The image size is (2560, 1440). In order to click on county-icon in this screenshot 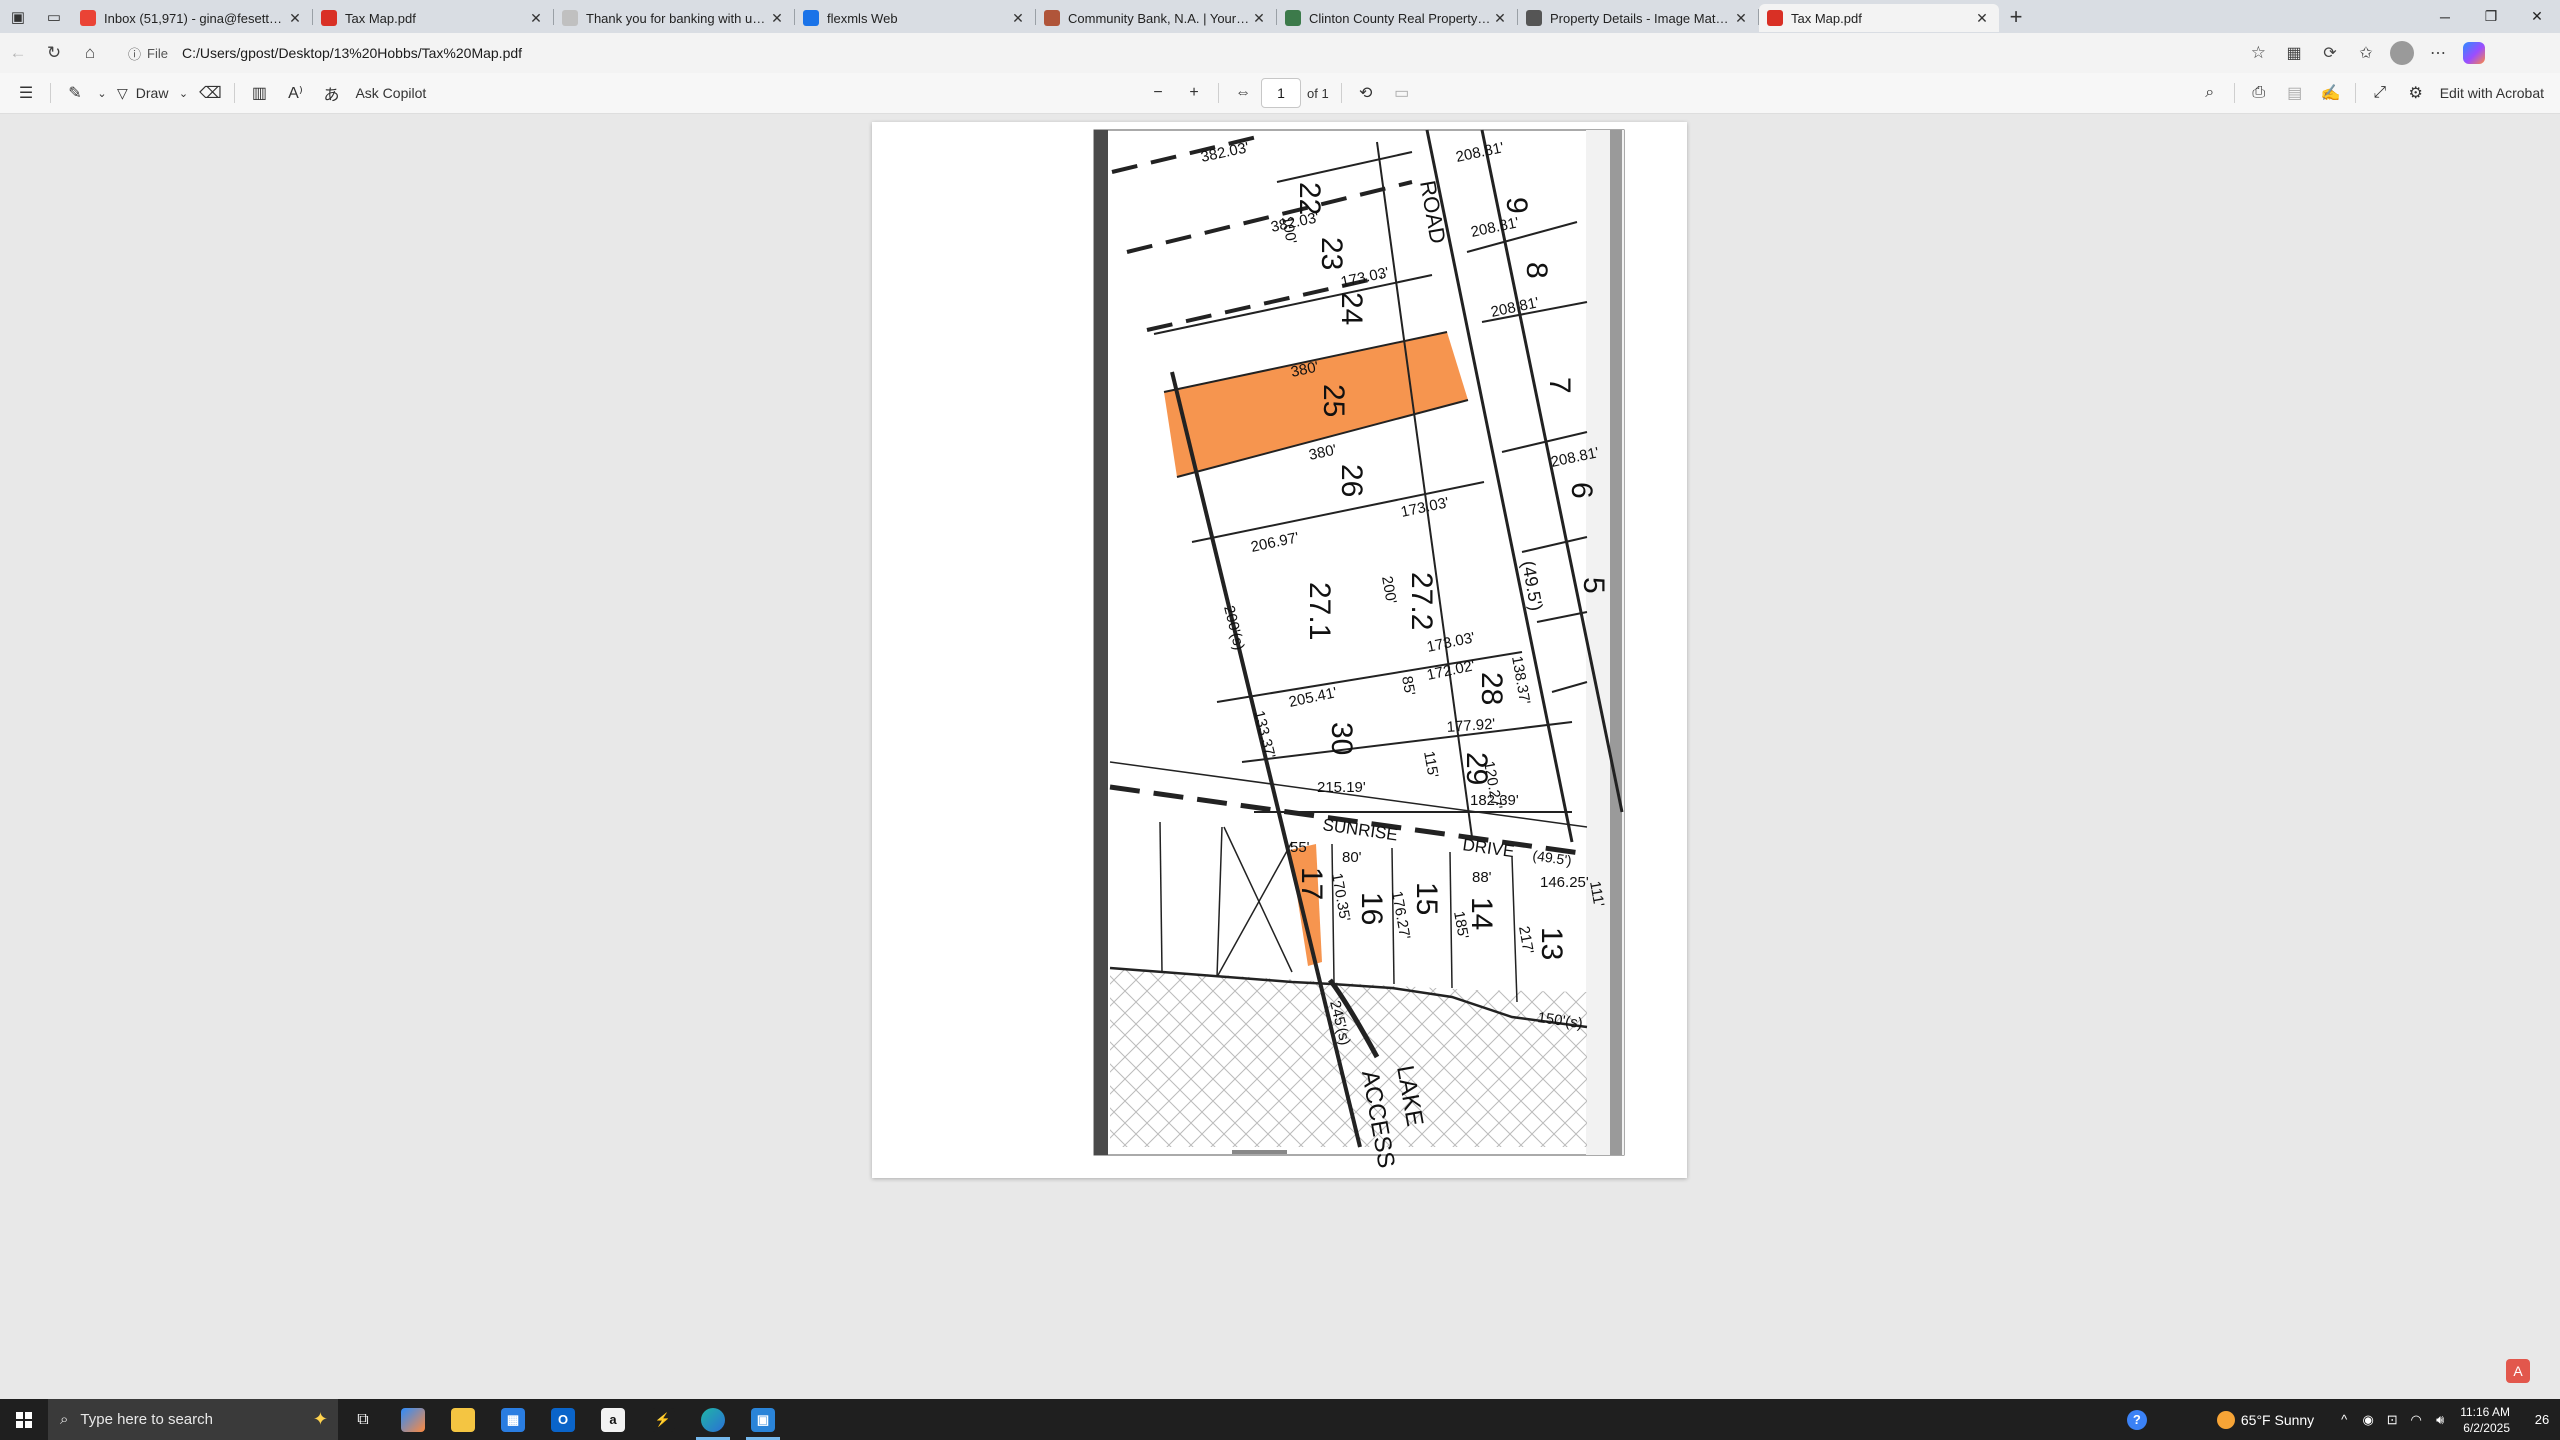, I will do `click(1293, 18)`.